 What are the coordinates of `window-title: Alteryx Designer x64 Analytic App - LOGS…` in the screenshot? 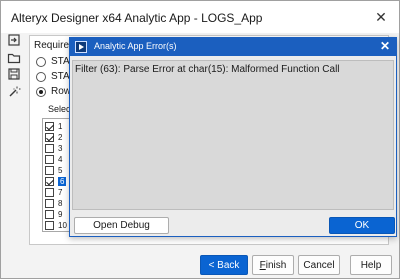 It's located at (137, 18).